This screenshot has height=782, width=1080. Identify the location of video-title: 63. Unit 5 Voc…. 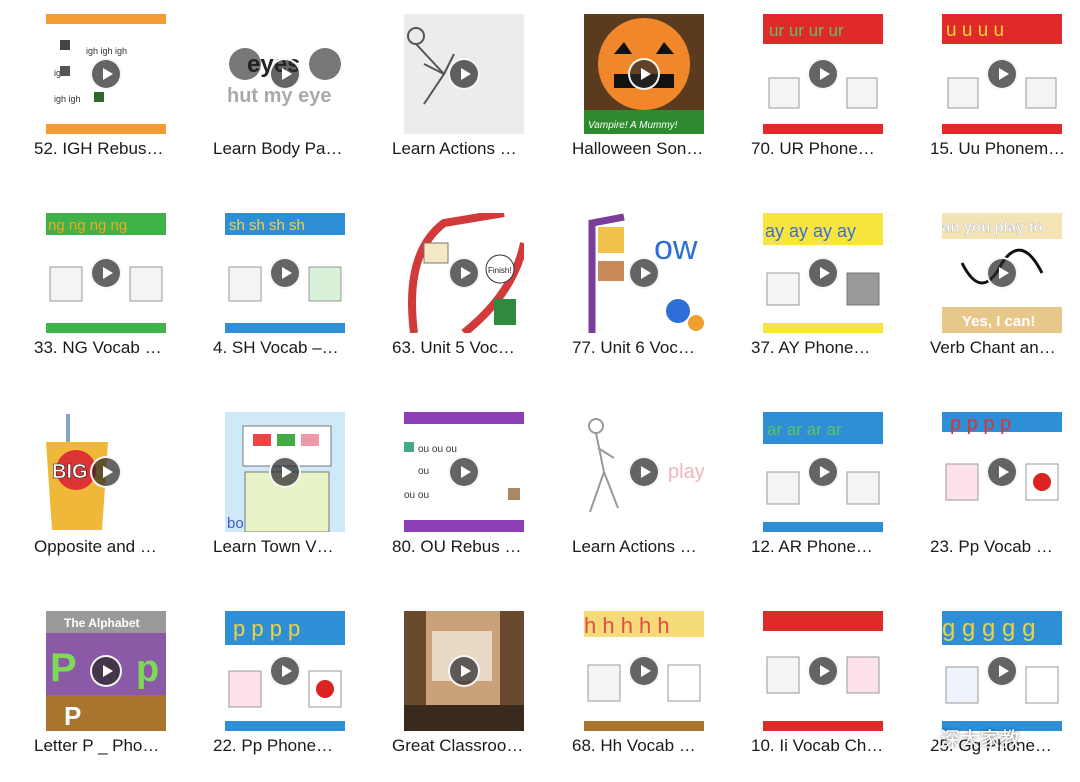
(466, 348).